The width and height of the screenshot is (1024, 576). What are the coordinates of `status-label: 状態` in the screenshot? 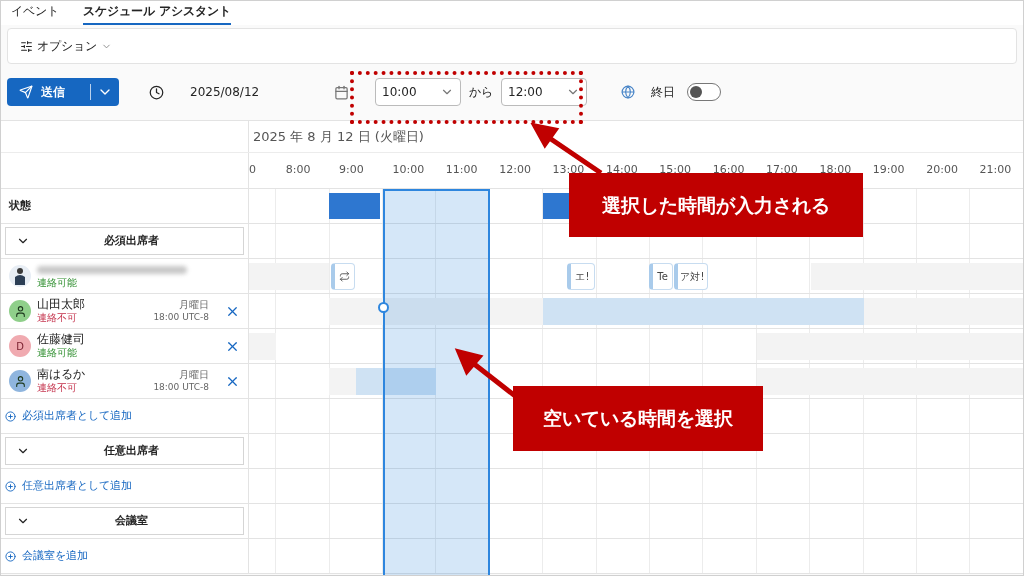 It's located at (20, 205).